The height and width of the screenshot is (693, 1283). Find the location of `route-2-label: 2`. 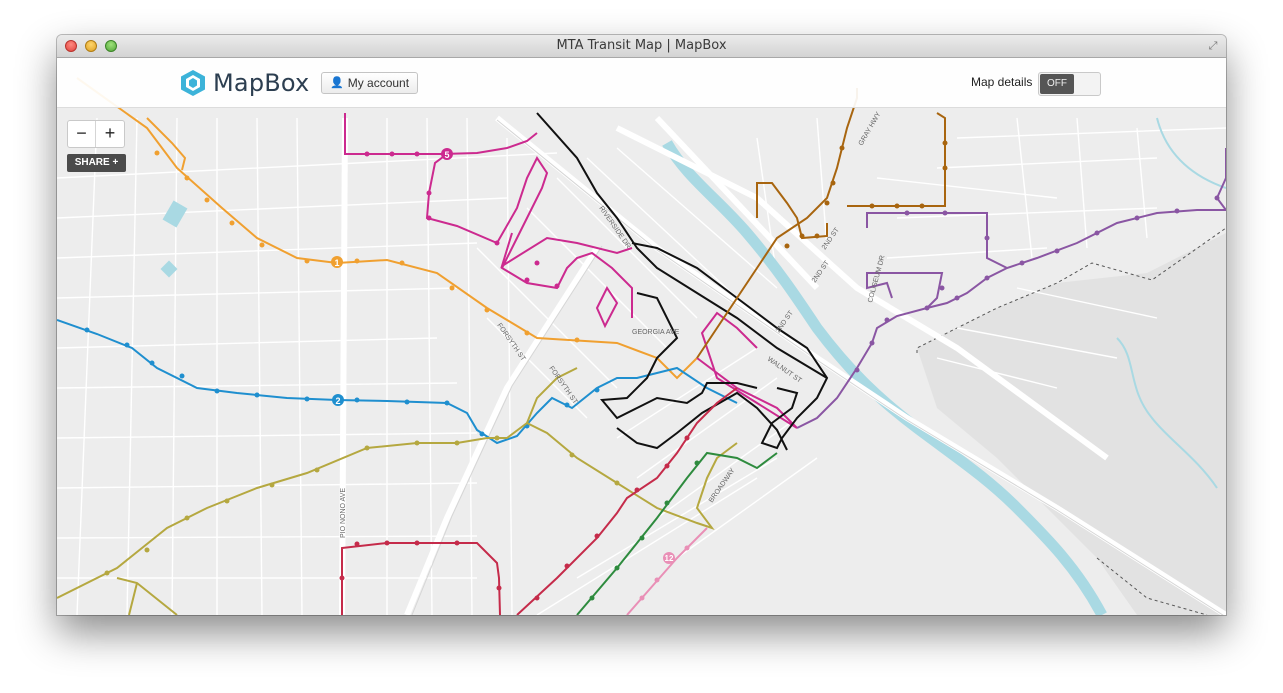

route-2-label: 2 is located at coordinates (337, 401).